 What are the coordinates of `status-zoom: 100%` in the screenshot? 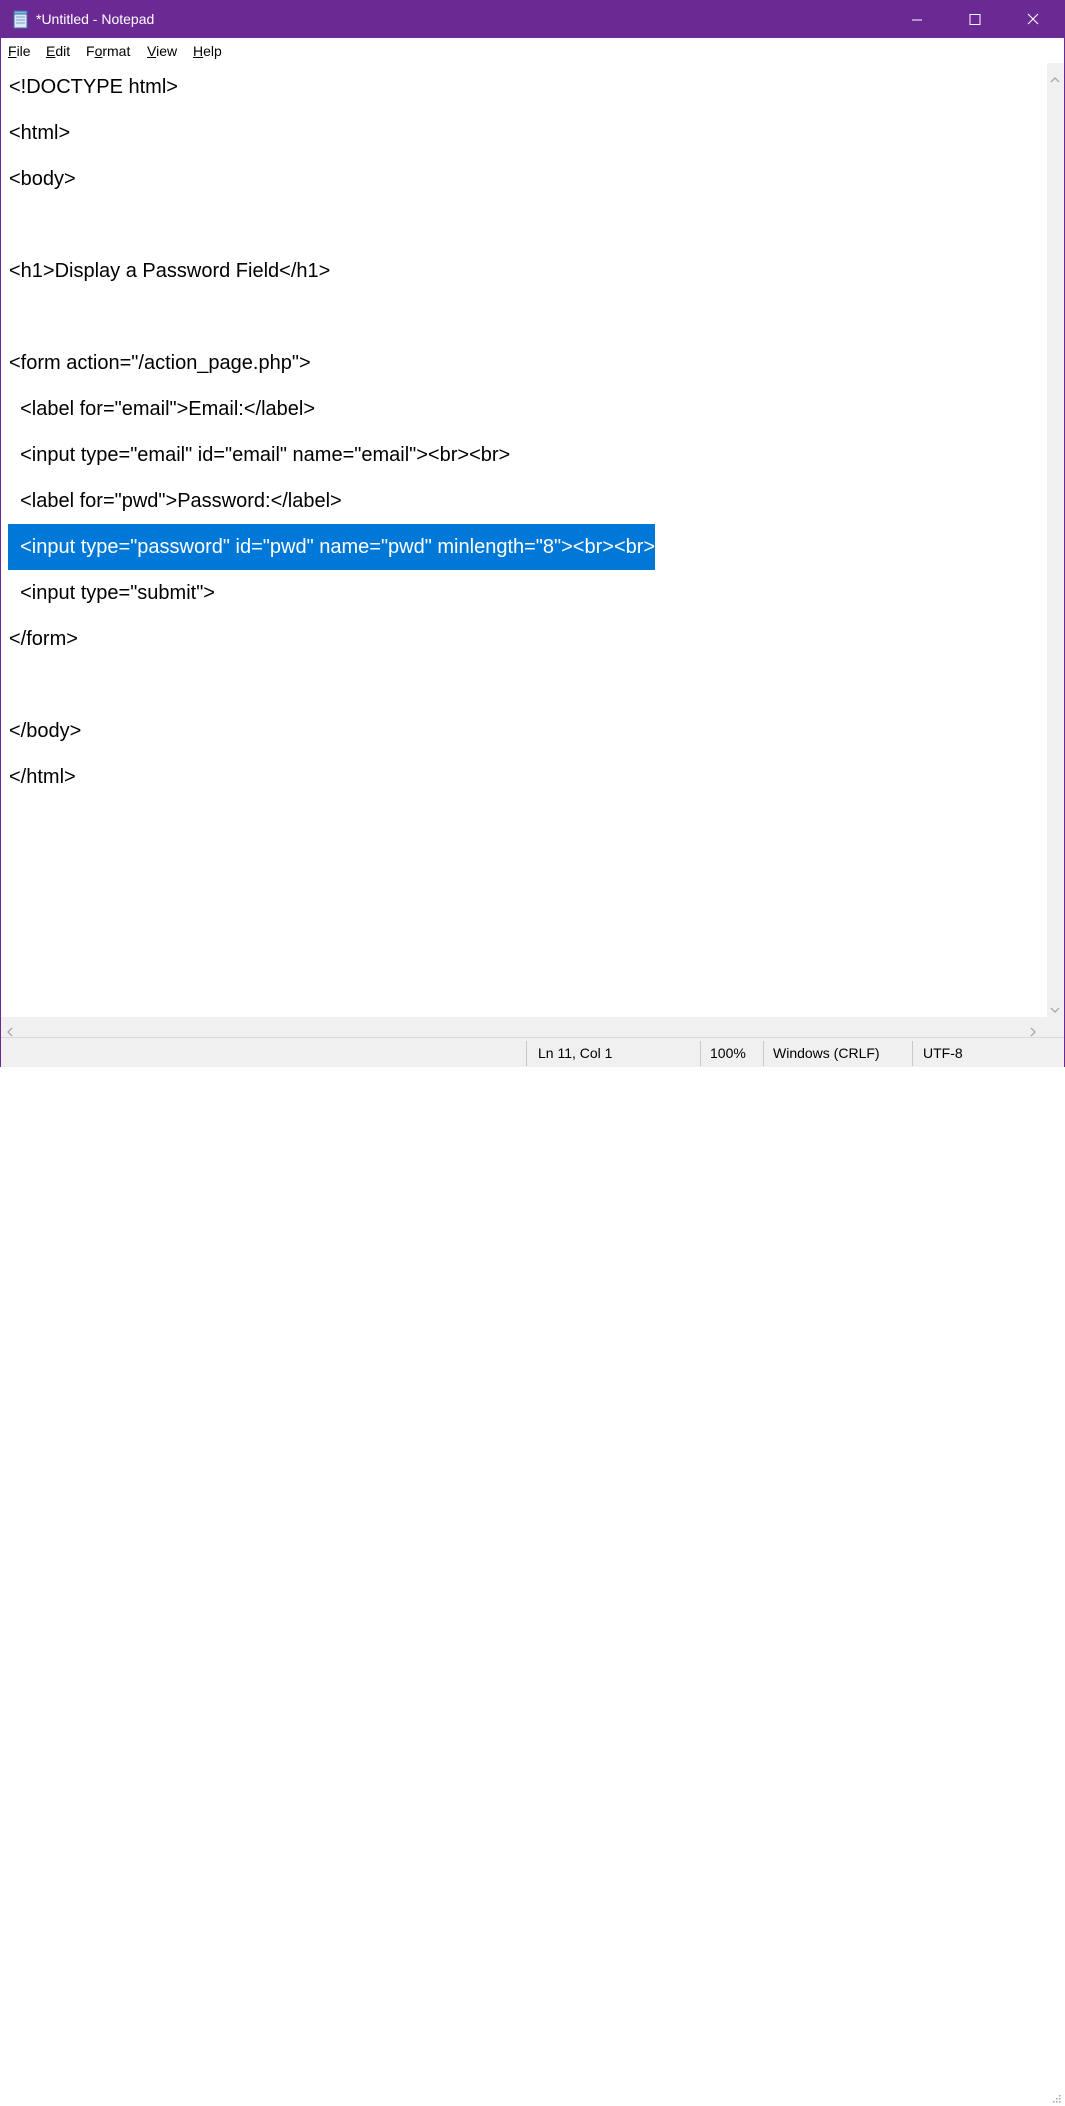 It's located at (728, 1053).